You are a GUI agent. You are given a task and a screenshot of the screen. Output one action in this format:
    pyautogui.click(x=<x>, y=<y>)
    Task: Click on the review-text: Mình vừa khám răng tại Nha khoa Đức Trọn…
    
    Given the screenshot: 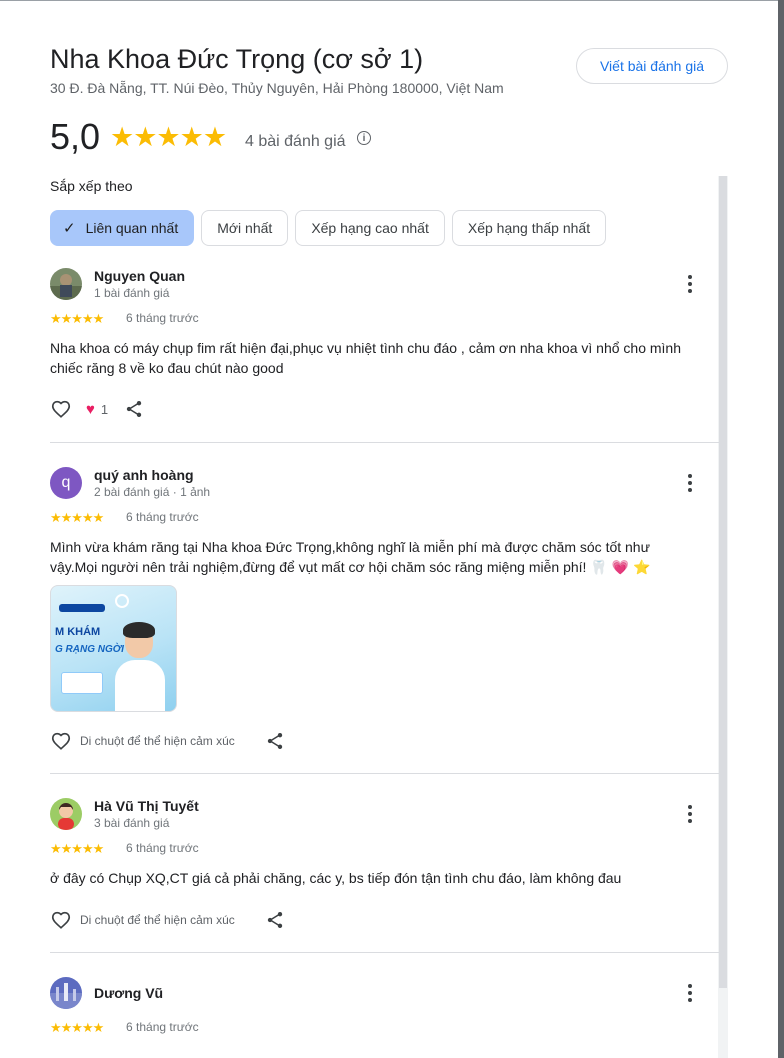 What is the action you would take?
    pyautogui.click(x=350, y=557)
    